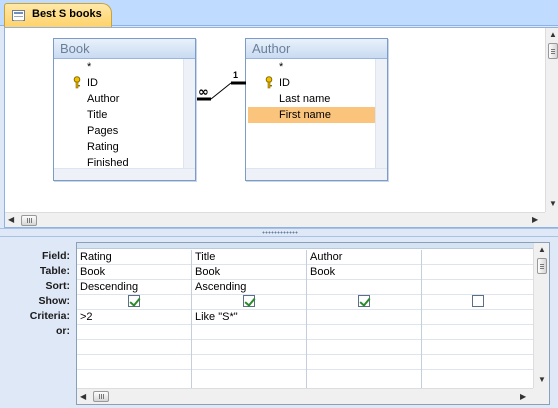 This screenshot has height=408, width=558. What do you see at coordinates (56, 256) in the screenshot?
I see `row-label-field: Field:` at bounding box center [56, 256].